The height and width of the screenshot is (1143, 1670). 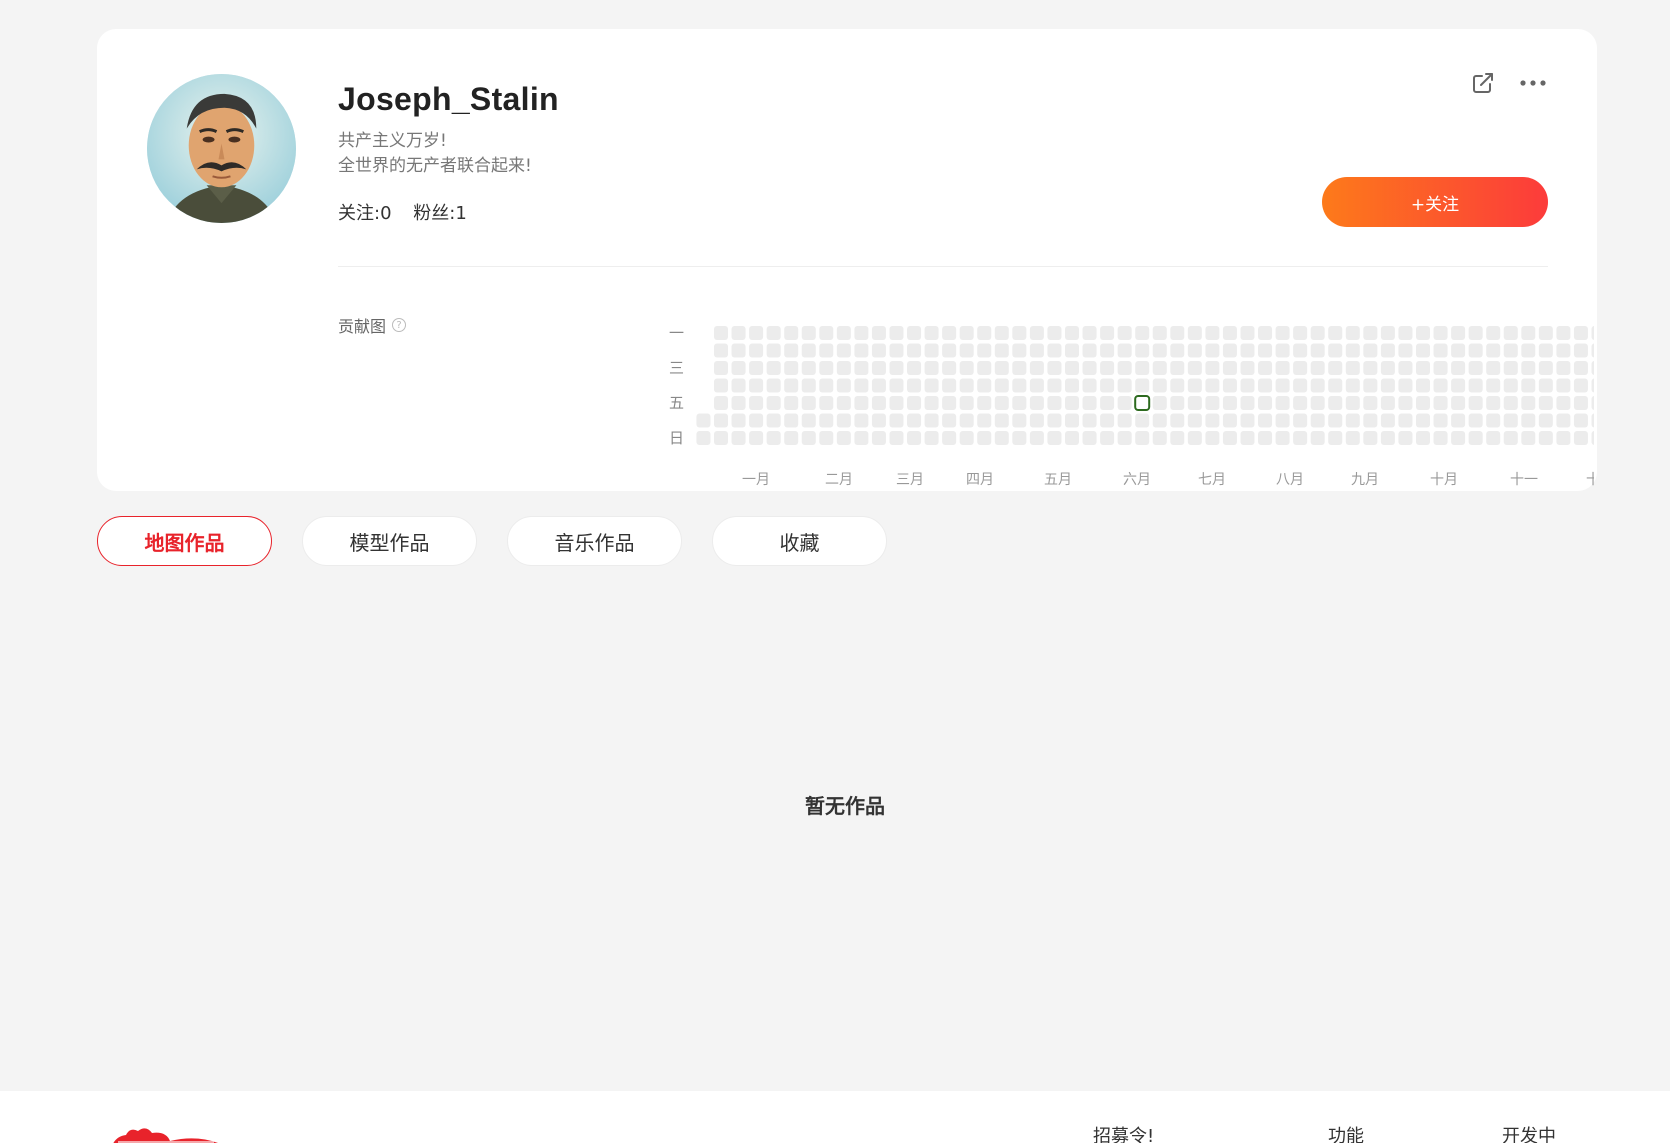 I want to click on footer-link-features: 功能, so click(x=1346, y=1132).